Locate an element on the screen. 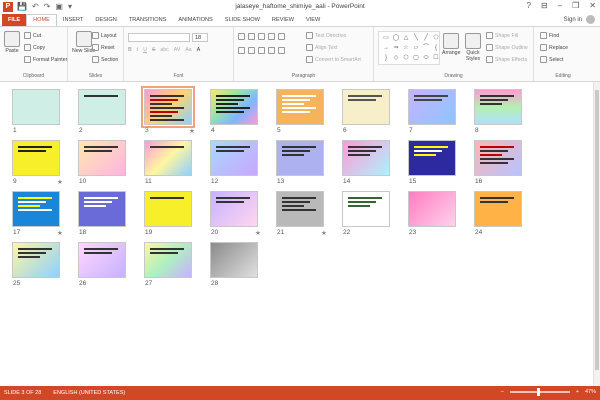 This screenshot has width=600, height=400. vertical-scrollbar is located at coordinates (596, 234).